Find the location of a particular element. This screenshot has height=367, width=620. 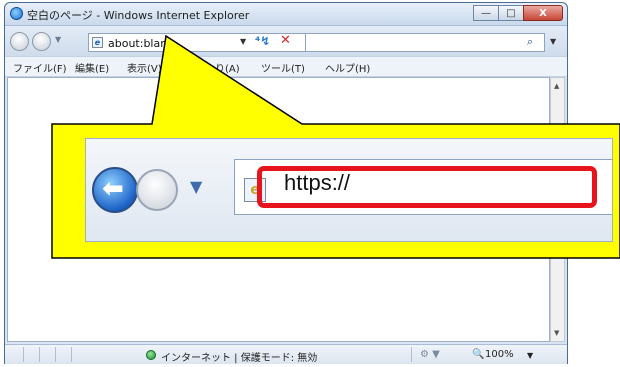

zoomed-back-icon: ⬅ is located at coordinates (115, 190).